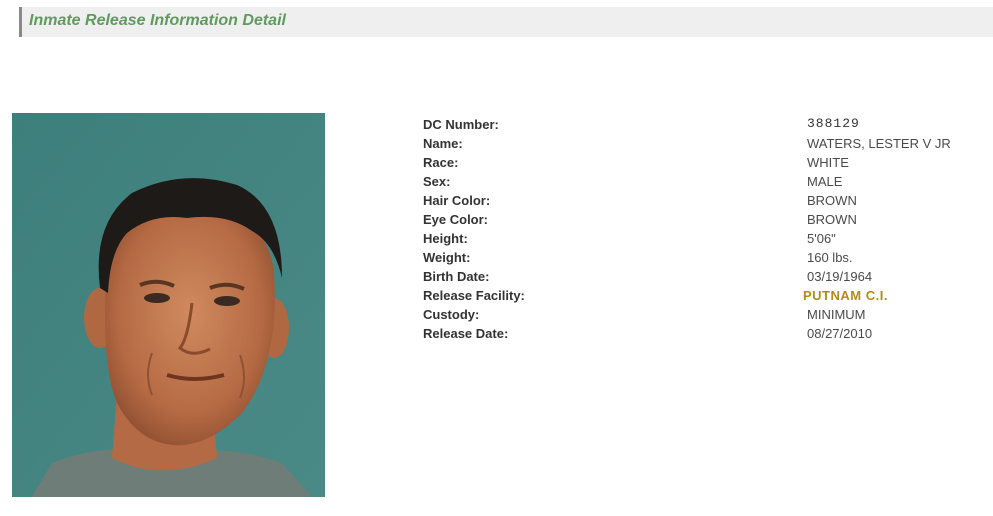 The height and width of the screenshot is (516, 993). What do you see at coordinates (456, 276) in the screenshot?
I see `birth-date-label: Birth Date:` at bounding box center [456, 276].